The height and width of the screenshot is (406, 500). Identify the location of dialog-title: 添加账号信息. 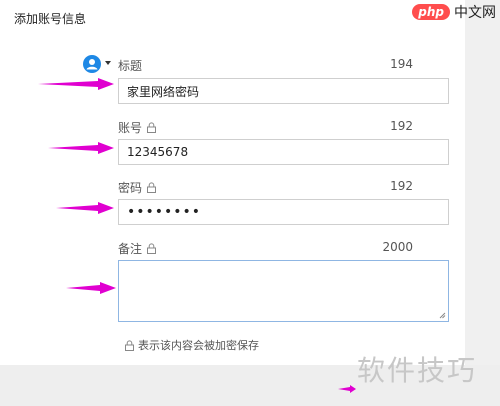
(50, 19).